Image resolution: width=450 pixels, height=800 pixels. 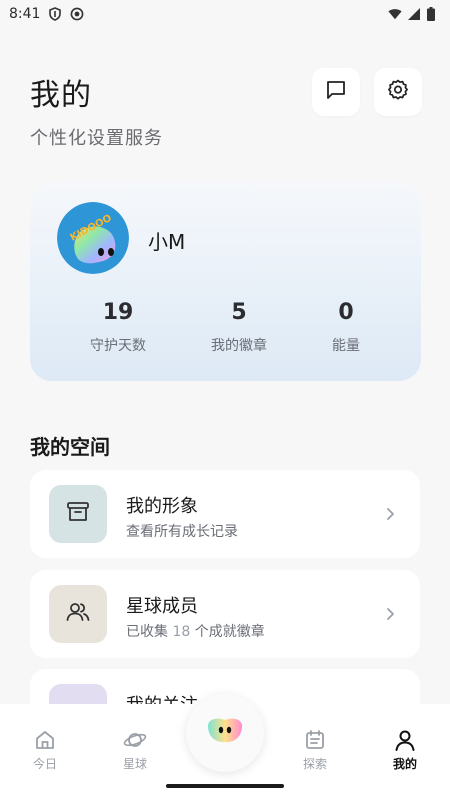 What do you see at coordinates (70, 447) in the screenshot?
I see `section-title: 我的空间` at bounding box center [70, 447].